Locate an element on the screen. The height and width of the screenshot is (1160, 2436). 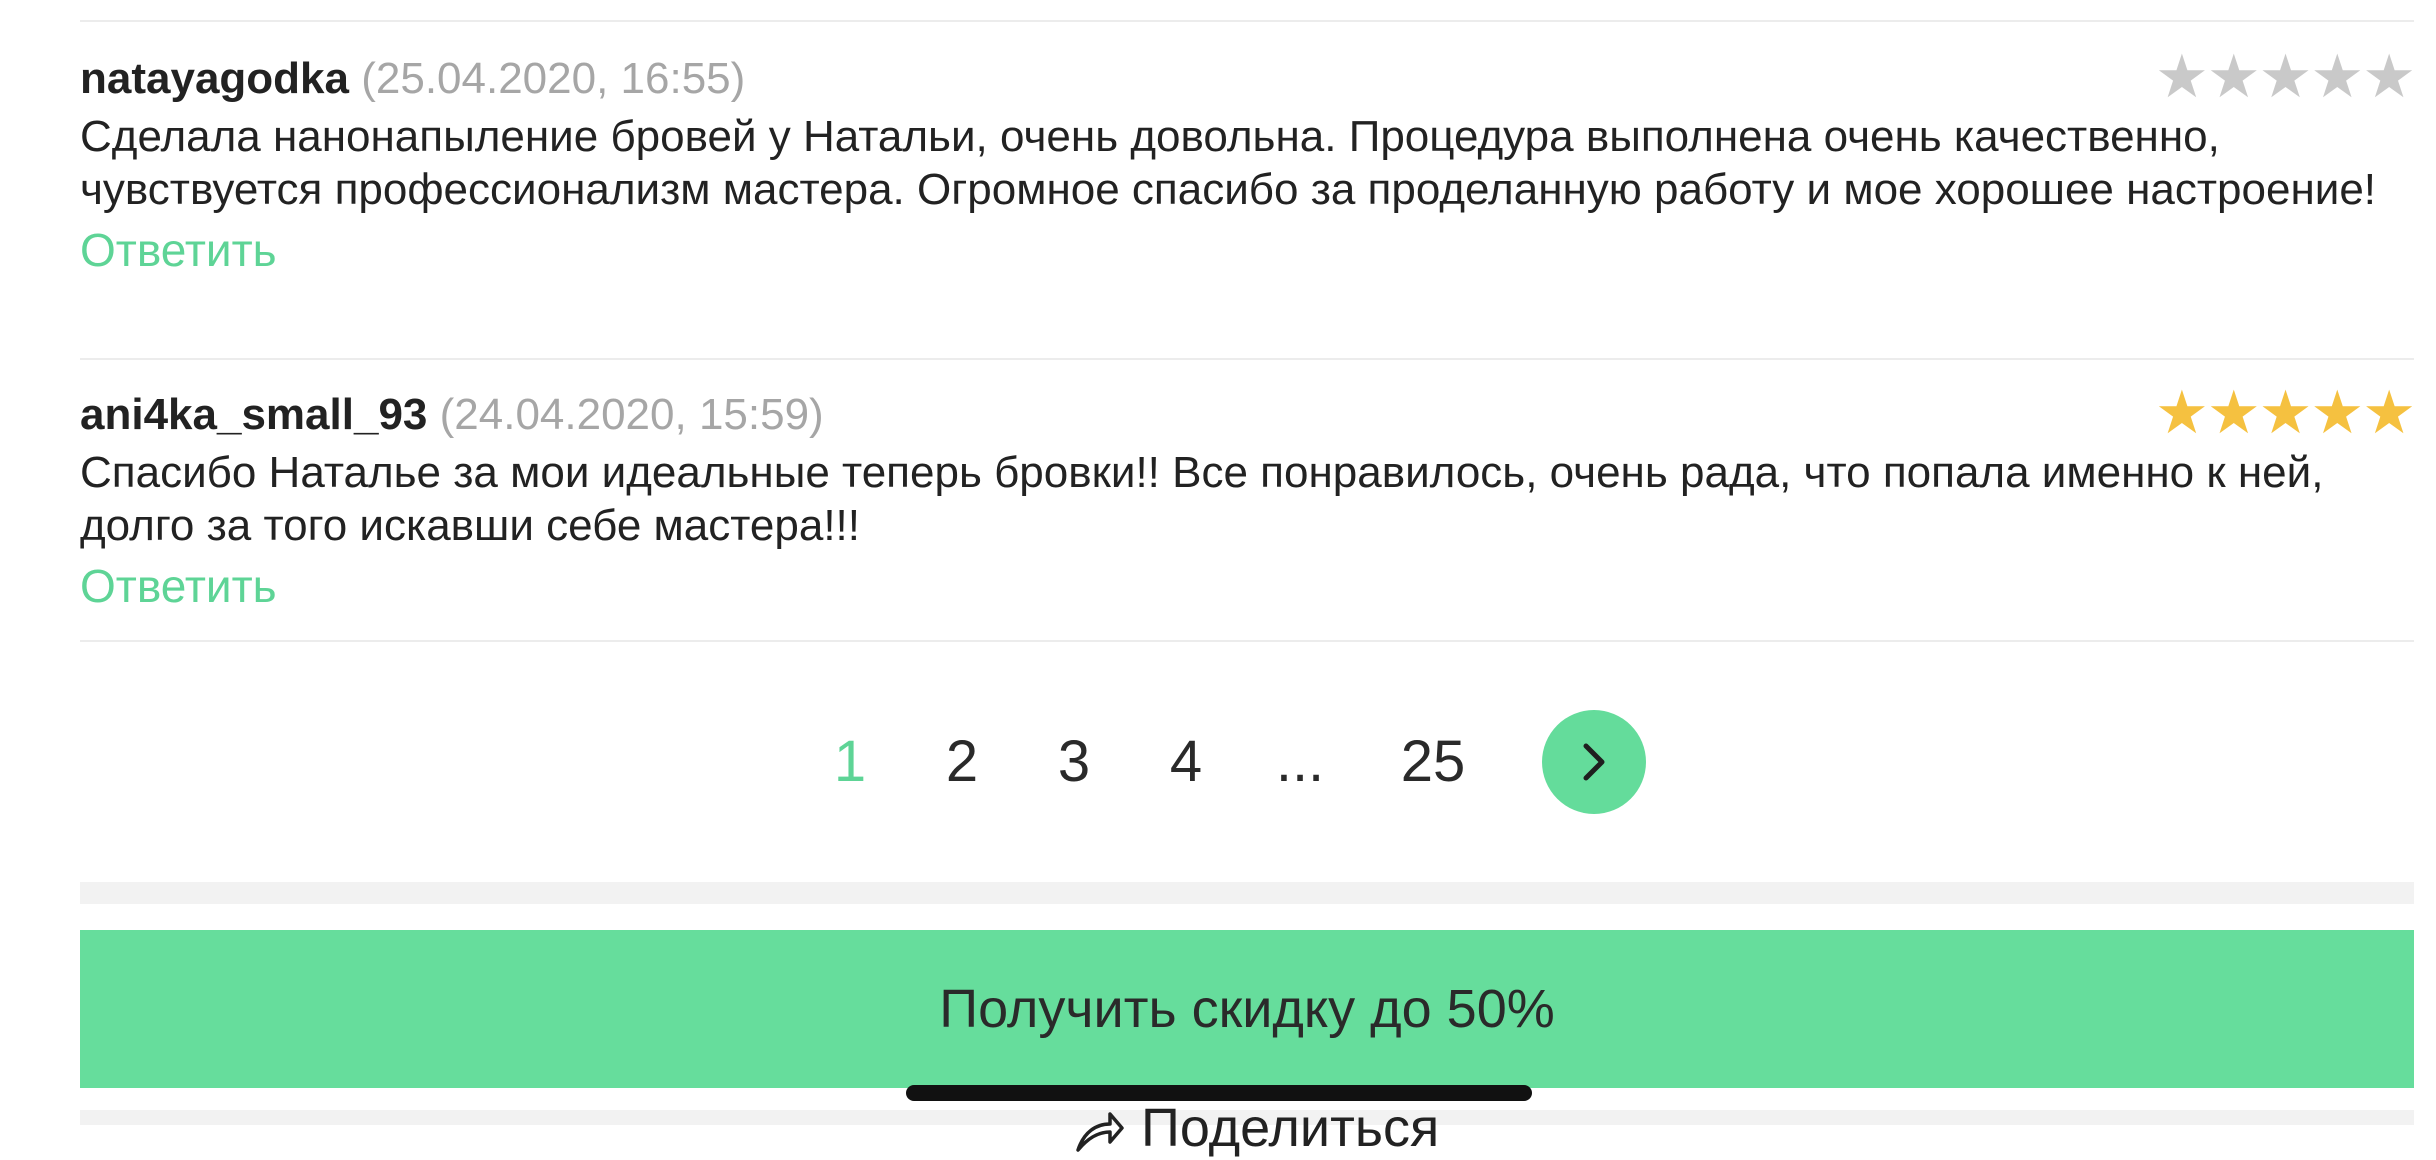
page-3: 3 is located at coordinates (1074, 762).